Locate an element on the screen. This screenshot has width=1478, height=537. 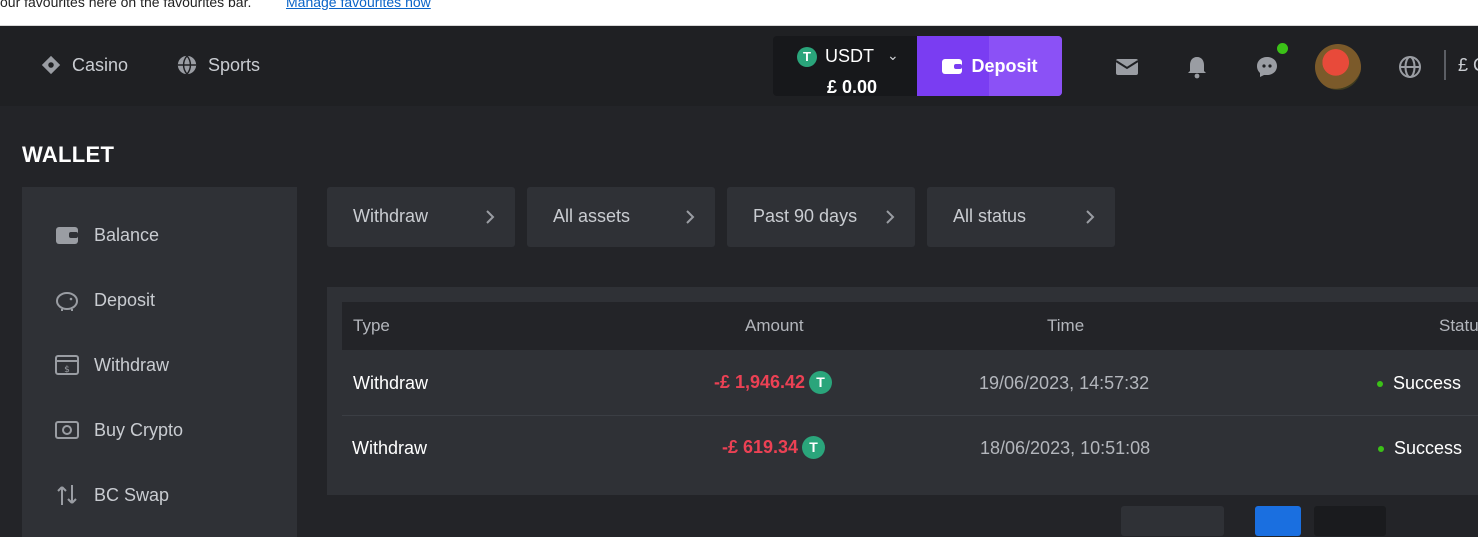
filter-assets: All assets is located at coordinates (621, 217).